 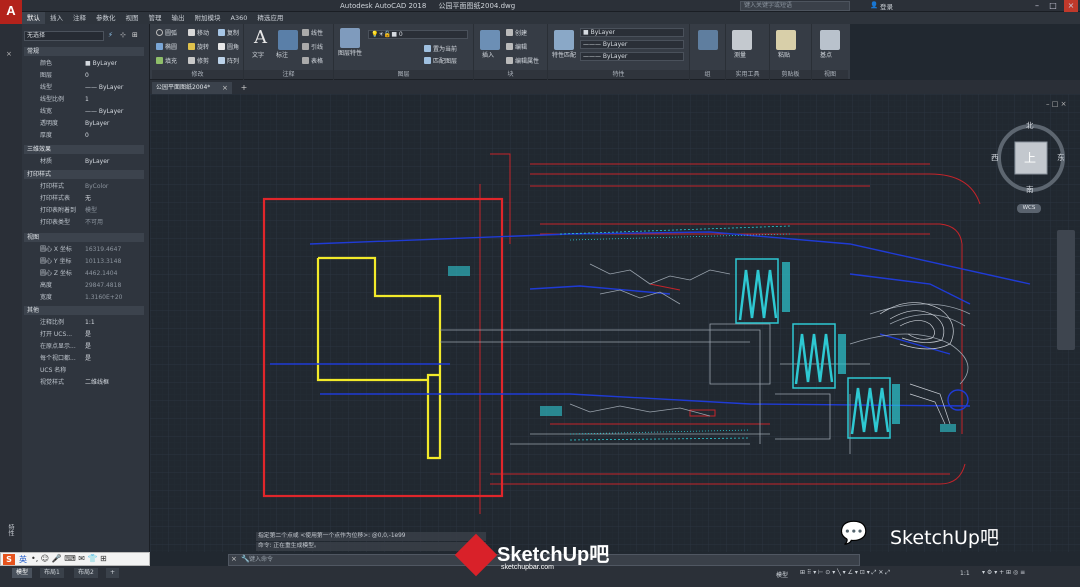 I want to click on edit-block-button: 编辑, so click(x=516, y=46).